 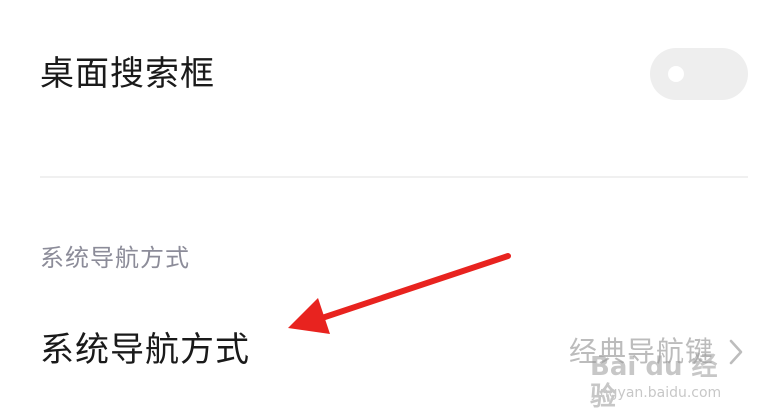 I want to click on desktop-search-toggle, so click(x=699, y=74).